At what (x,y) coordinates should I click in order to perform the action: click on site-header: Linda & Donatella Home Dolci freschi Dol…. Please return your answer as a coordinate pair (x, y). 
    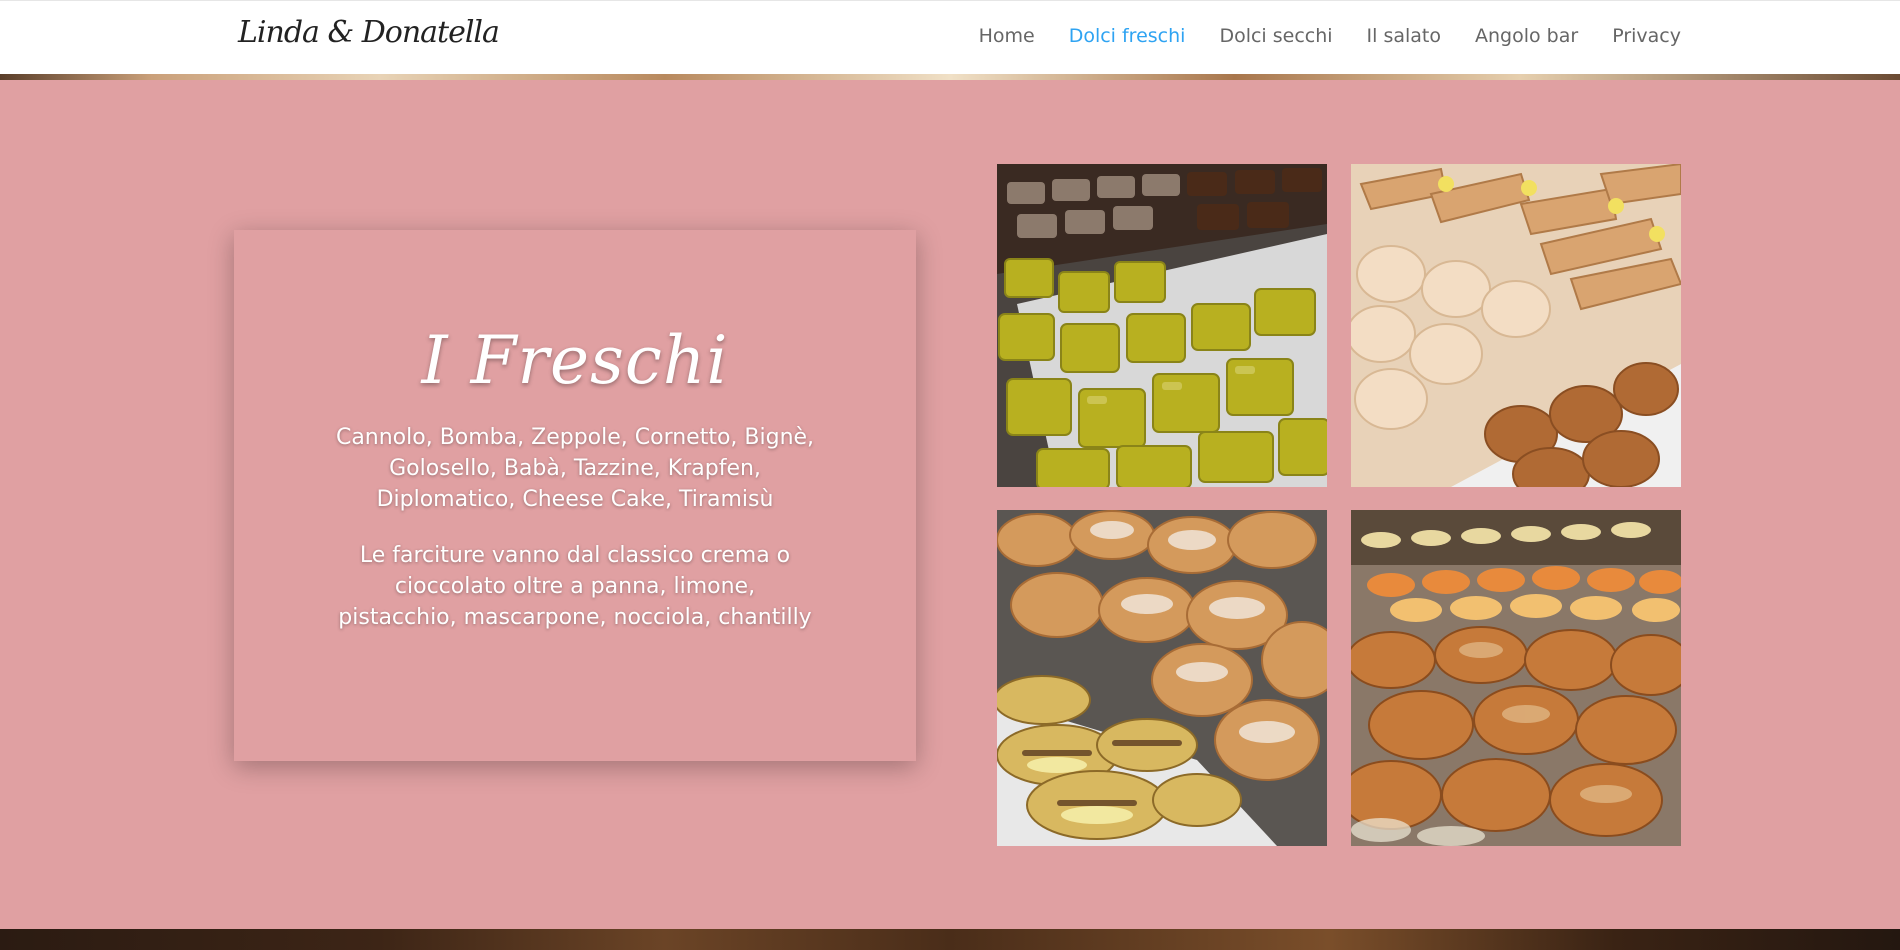
    Looking at the image, I should click on (950, 37).